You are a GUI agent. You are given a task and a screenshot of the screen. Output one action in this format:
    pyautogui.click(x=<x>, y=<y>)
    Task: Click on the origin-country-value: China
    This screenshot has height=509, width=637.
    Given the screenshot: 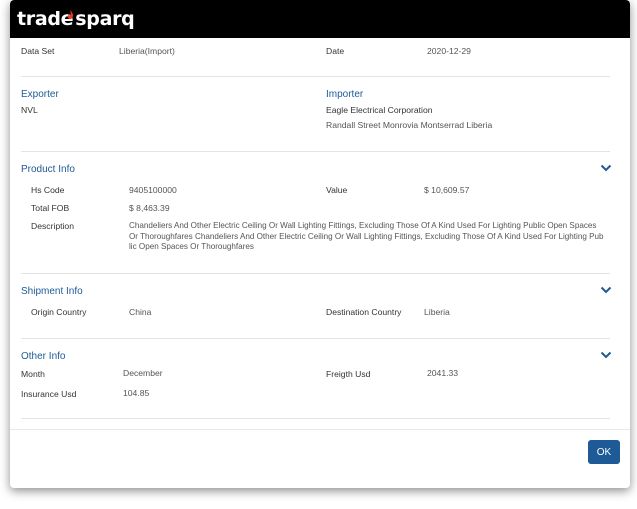 What is the action you would take?
    pyautogui.click(x=140, y=312)
    